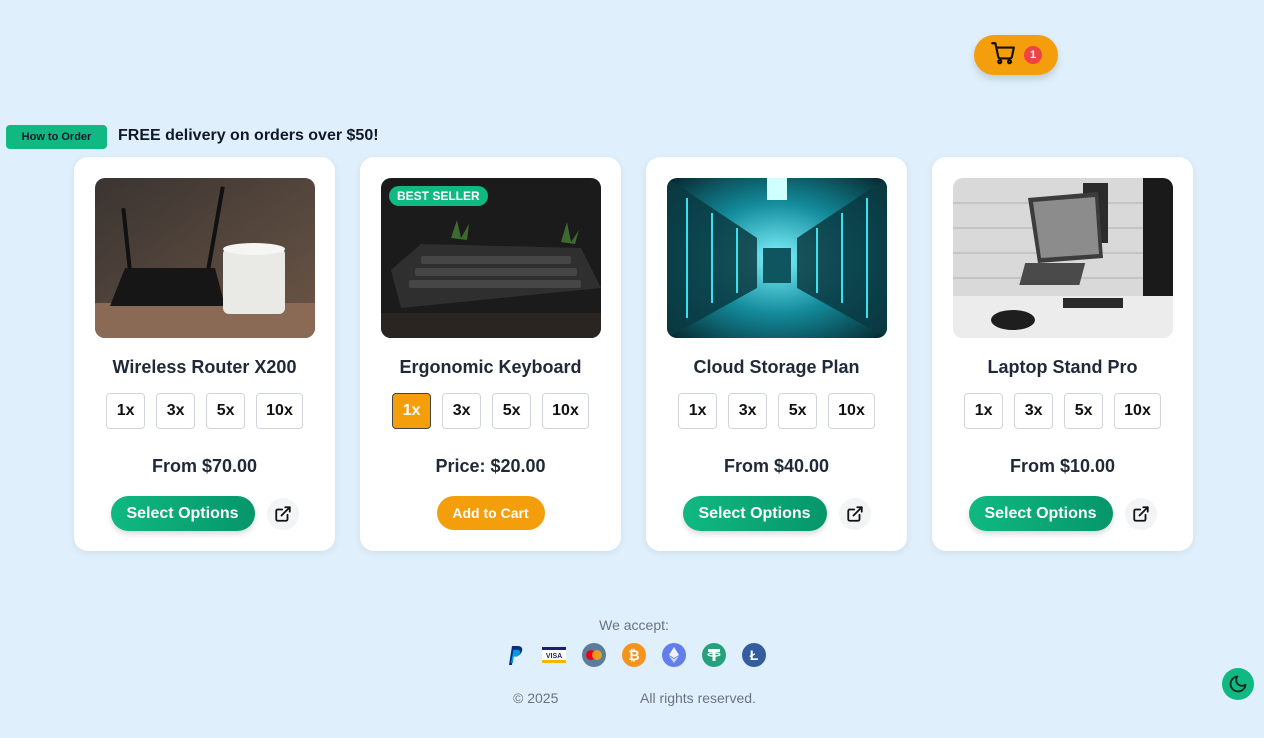 This screenshot has height=738, width=1264. What do you see at coordinates (1063, 258) in the screenshot?
I see `laptop-stand-image` at bounding box center [1063, 258].